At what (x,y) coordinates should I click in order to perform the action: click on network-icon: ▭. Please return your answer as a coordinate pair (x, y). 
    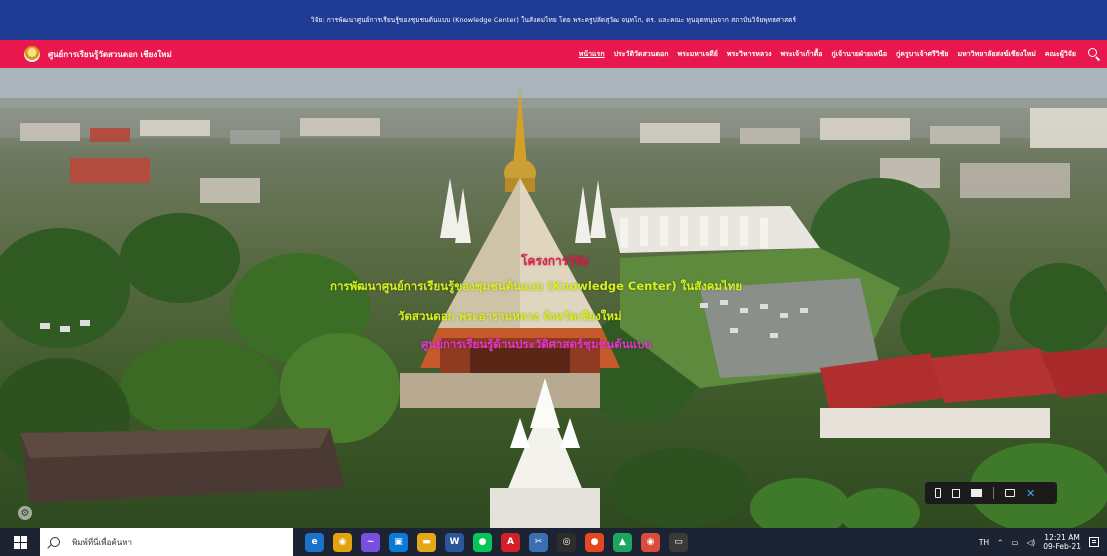
    Looking at the image, I should click on (1014, 542).